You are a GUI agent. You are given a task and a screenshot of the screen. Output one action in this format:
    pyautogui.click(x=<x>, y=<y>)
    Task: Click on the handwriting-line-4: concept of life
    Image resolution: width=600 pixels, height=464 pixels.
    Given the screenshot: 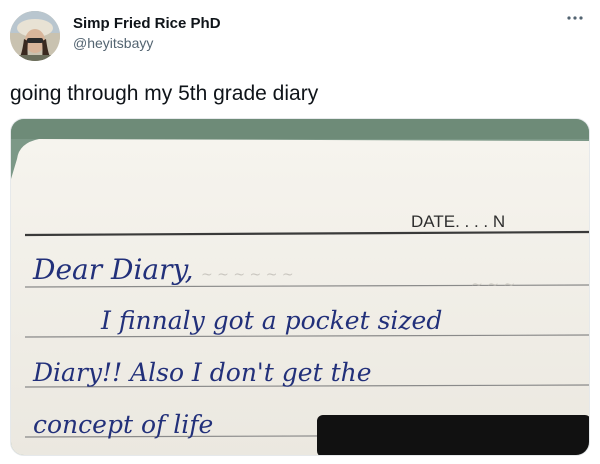 What is the action you would take?
    pyautogui.click(x=123, y=424)
    